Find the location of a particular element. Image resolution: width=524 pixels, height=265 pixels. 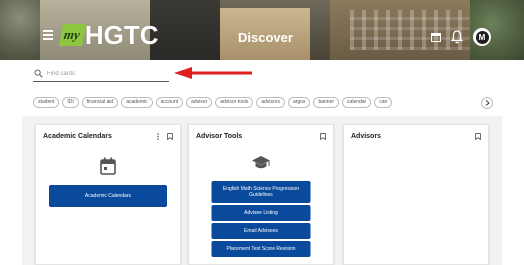

avatar: M is located at coordinates (482, 37).